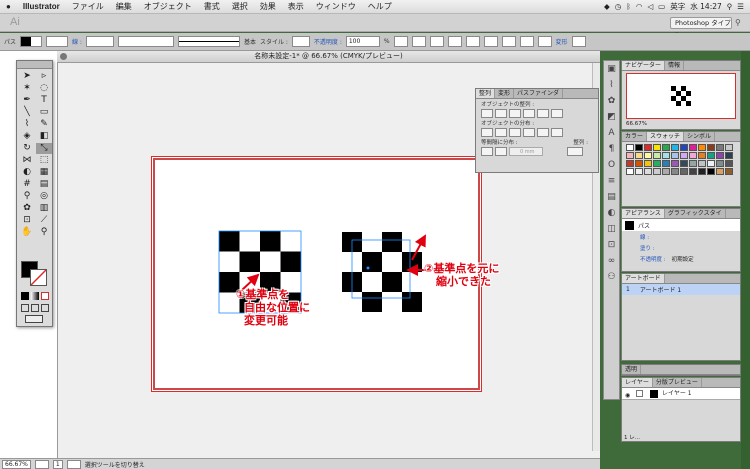 This screenshot has width=750, height=469. I want to click on opacity-label: 不透明度 :, so click(328, 41).